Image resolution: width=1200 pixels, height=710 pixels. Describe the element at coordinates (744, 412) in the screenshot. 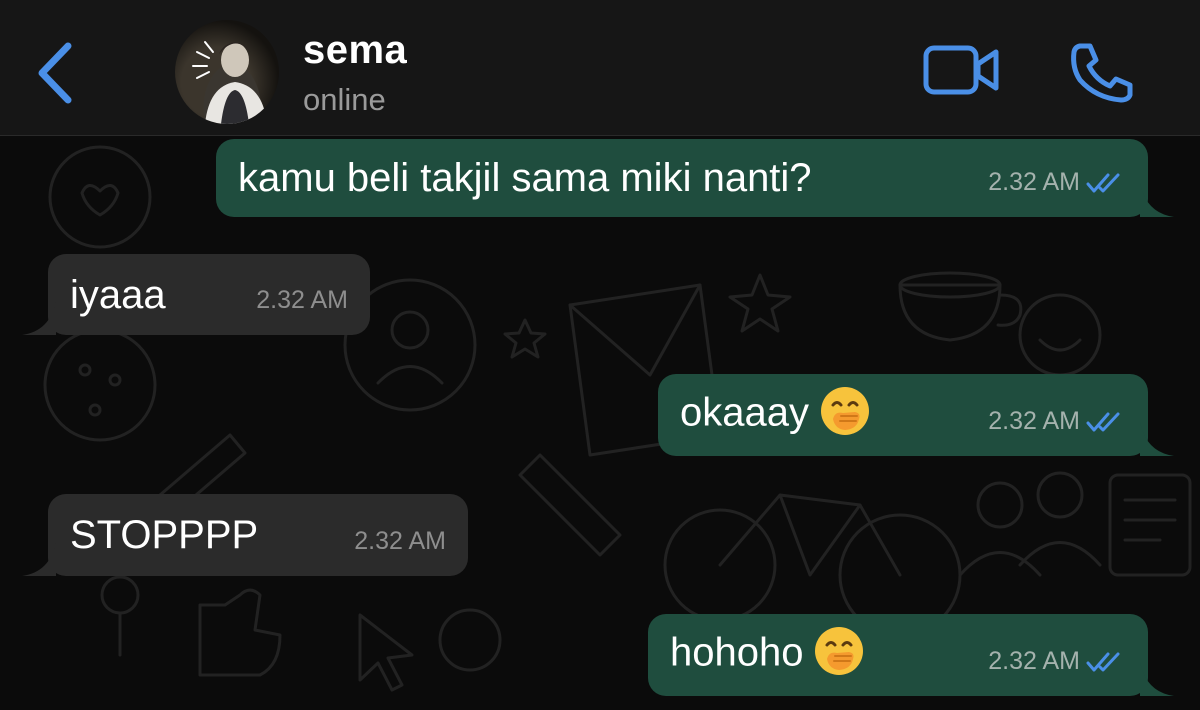

I see `message-text-content: okaaay` at that location.